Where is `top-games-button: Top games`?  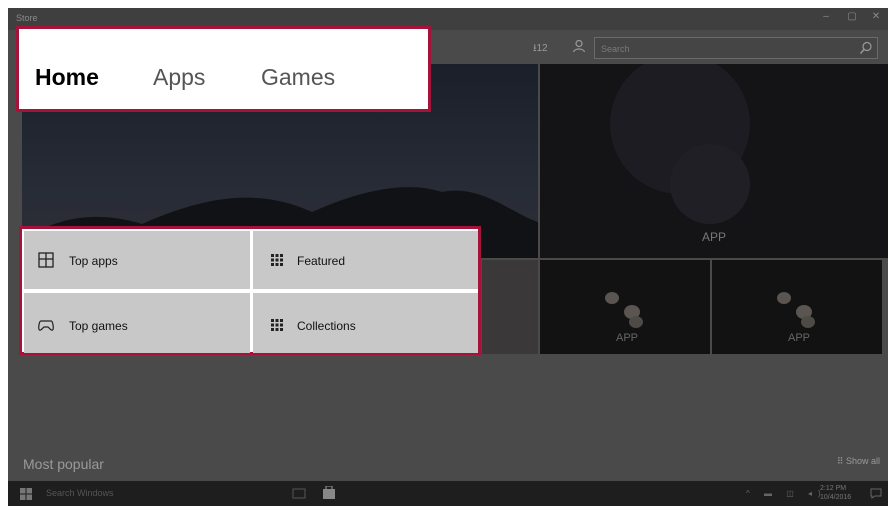
top-games-button: Top games is located at coordinates (137, 323).